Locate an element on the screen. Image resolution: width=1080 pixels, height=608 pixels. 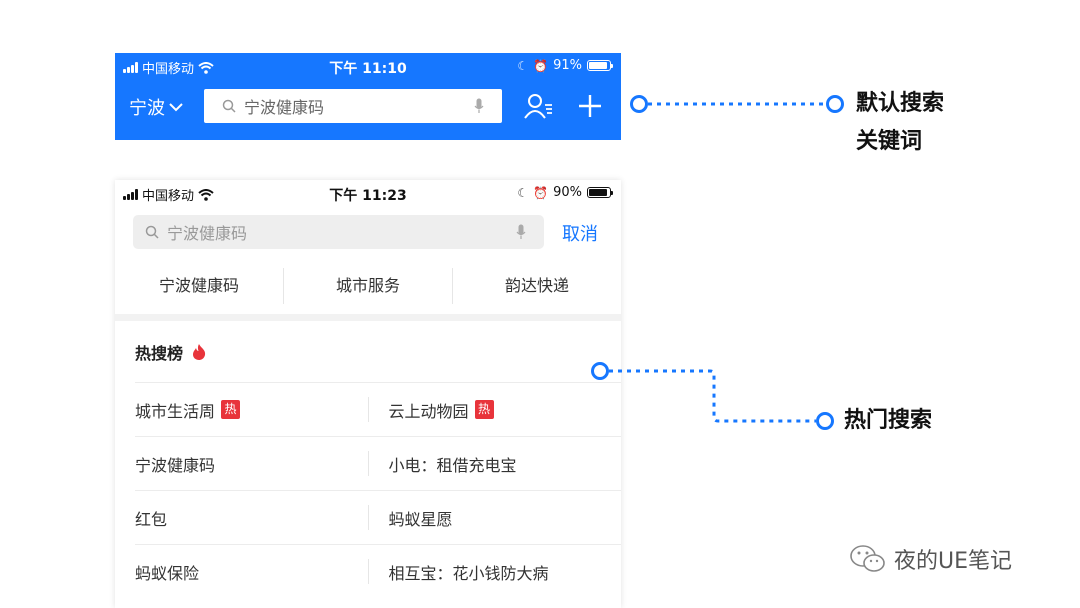
watermark: 夜的UE笔记 is located at coordinates (930, 559).